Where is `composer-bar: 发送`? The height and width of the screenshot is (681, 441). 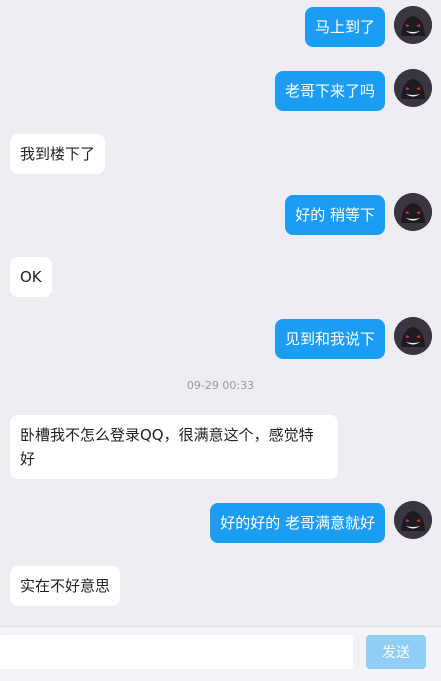
composer-bar: 发送 is located at coordinates (220, 653).